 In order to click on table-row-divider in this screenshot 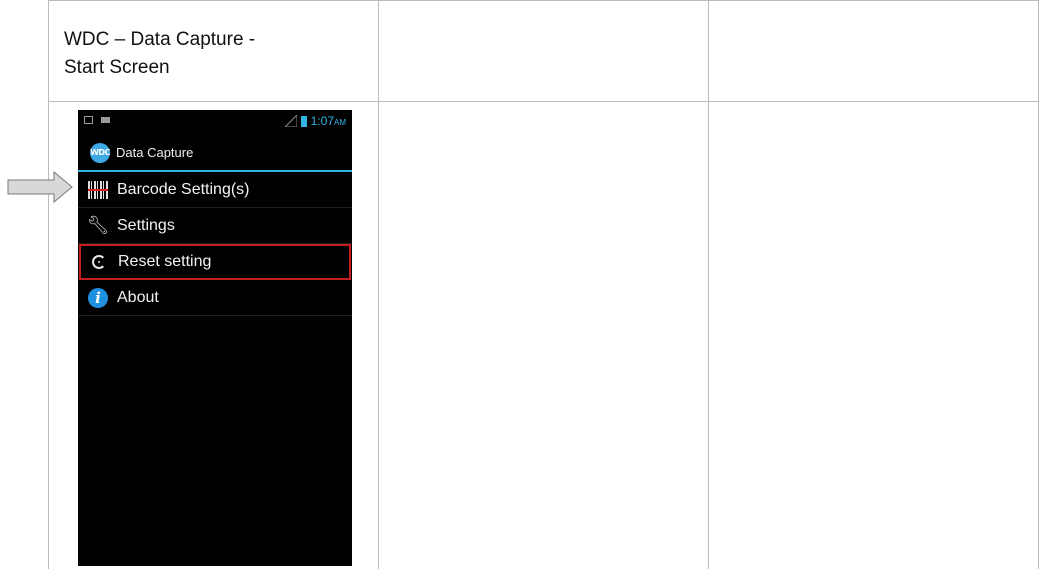, I will do `click(543, 101)`.